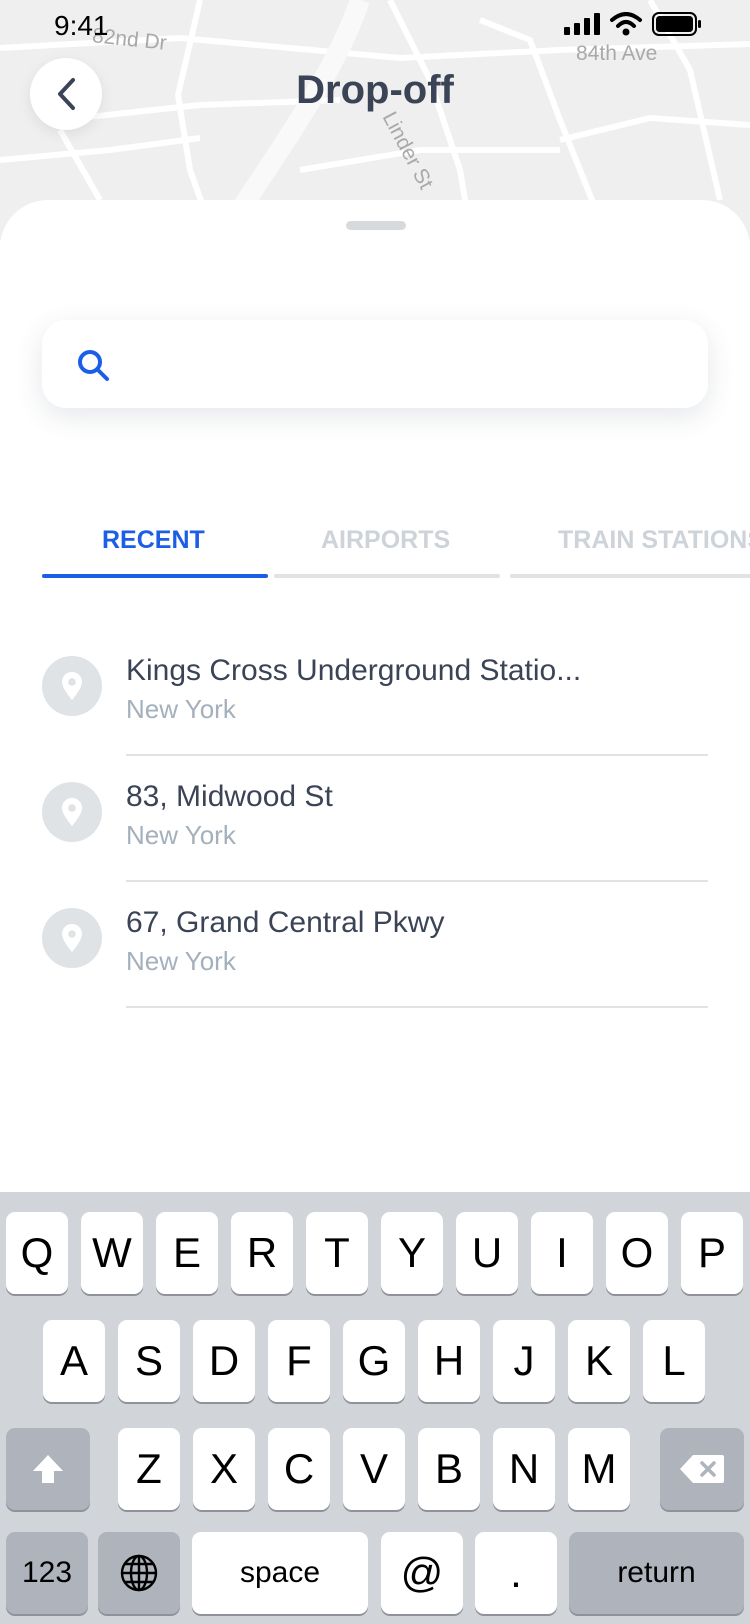 The height and width of the screenshot is (1624, 750). I want to click on shift-key, so click(48, 1469).